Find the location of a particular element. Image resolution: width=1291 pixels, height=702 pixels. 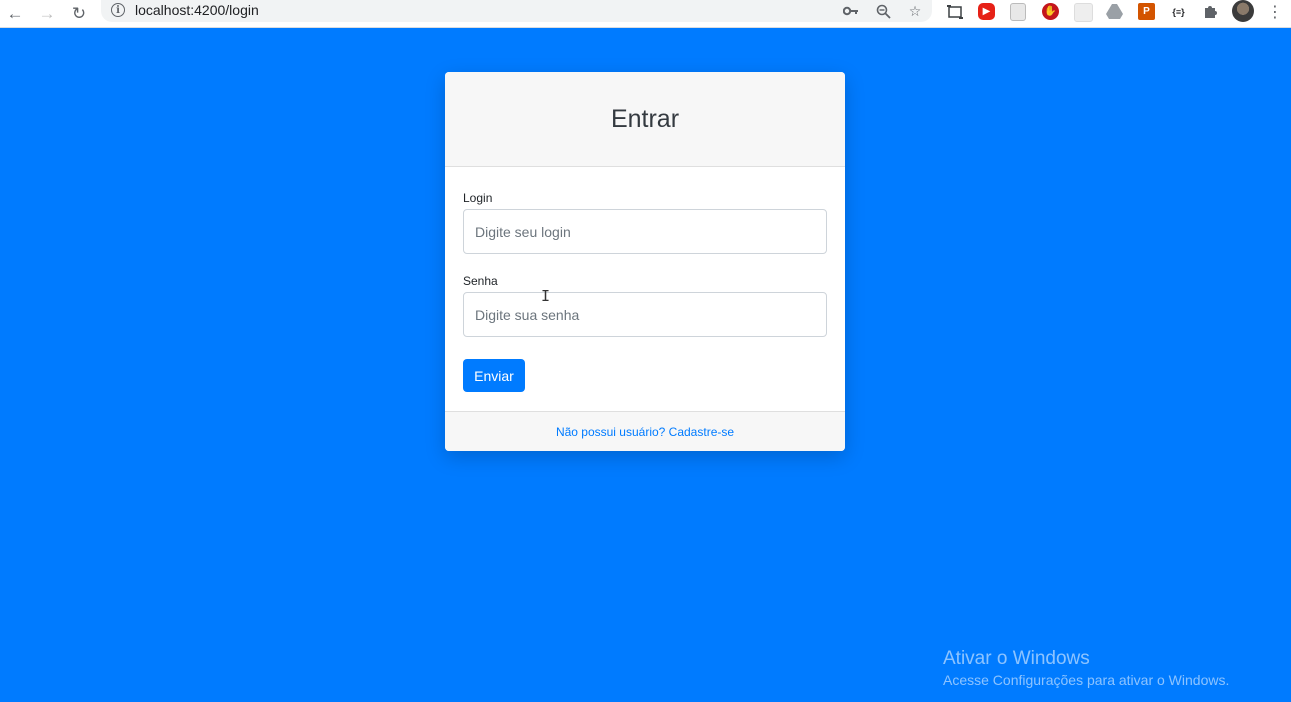

submit-button: Enviar is located at coordinates (494, 375).